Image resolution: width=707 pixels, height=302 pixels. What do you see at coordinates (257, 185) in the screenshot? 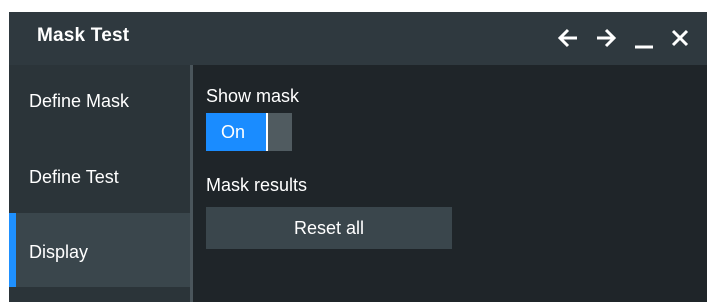
I see `mask-results-label: Mask results` at bounding box center [257, 185].